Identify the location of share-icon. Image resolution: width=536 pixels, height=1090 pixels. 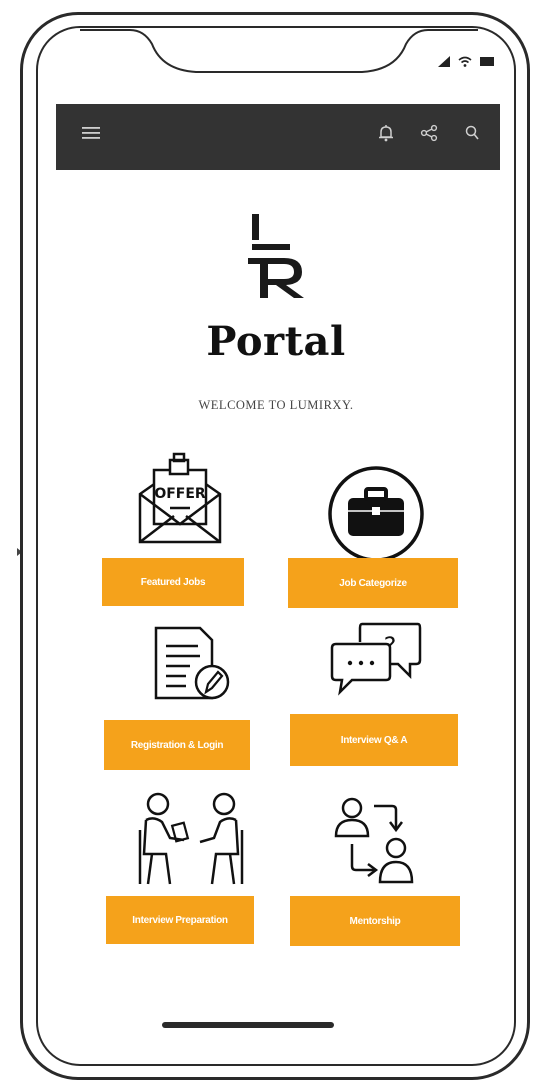
(429, 135).